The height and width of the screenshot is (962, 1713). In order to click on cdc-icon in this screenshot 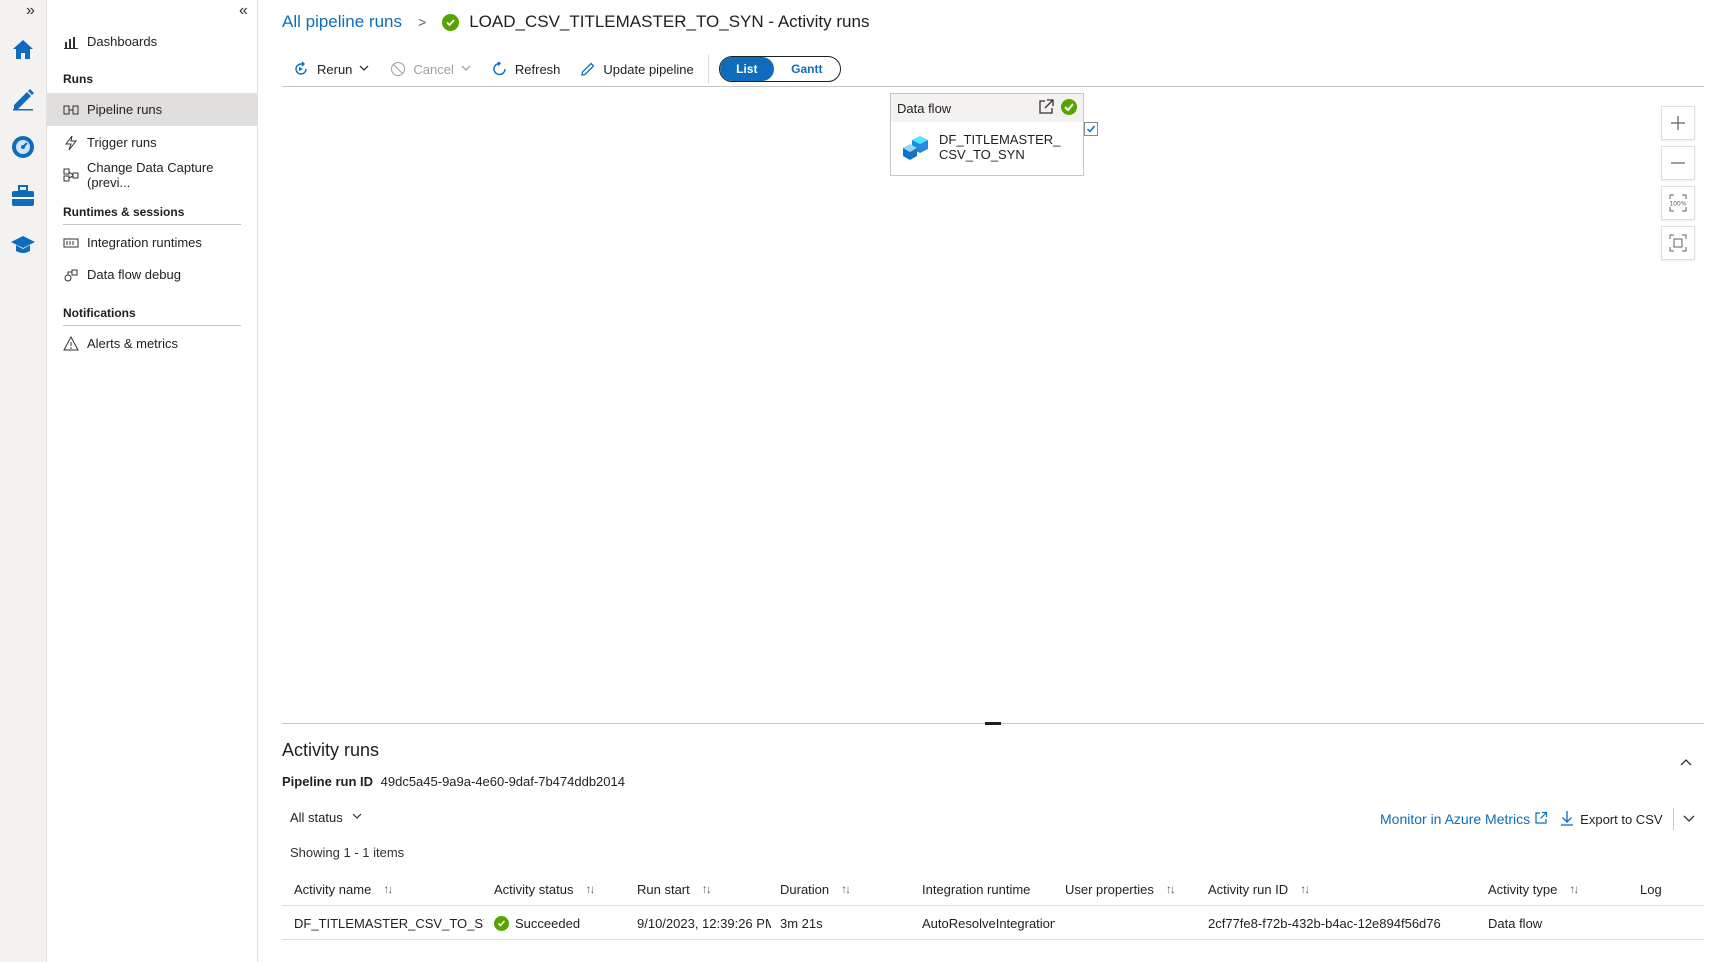, I will do `click(71, 175)`.